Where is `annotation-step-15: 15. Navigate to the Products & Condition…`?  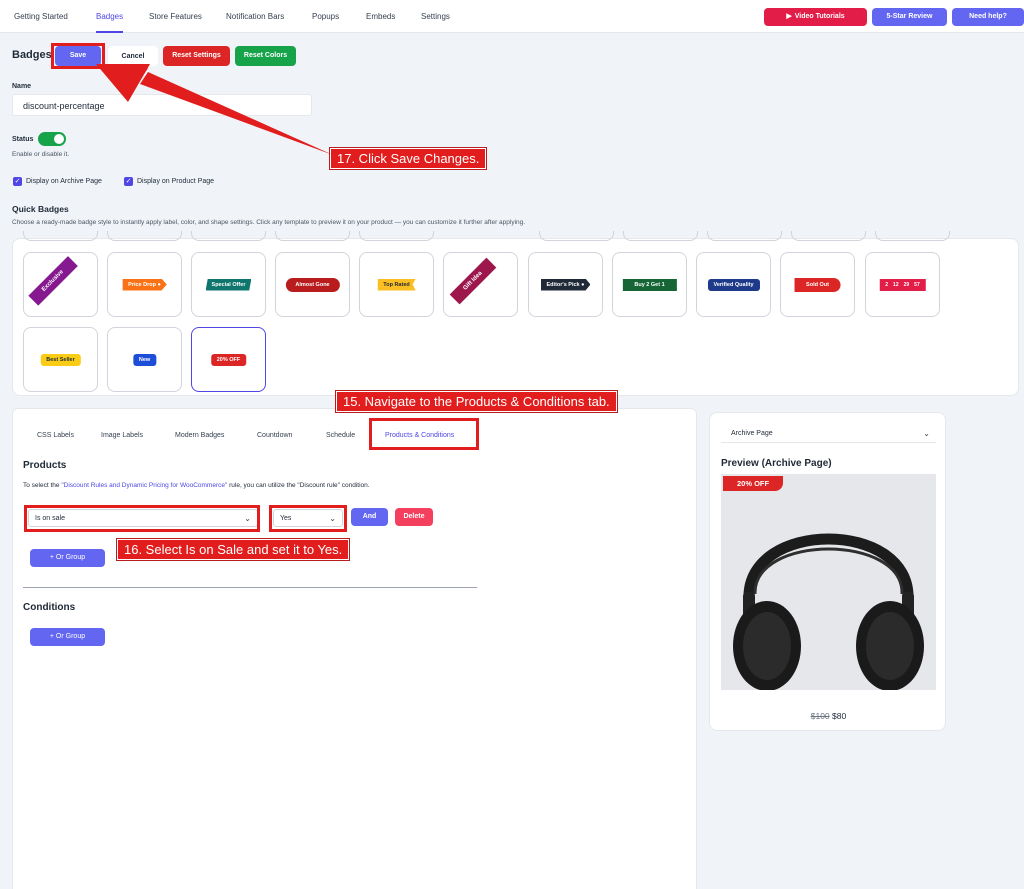 annotation-step-15: 15. Navigate to the Products & Condition… is located at coordinates (476, 401).